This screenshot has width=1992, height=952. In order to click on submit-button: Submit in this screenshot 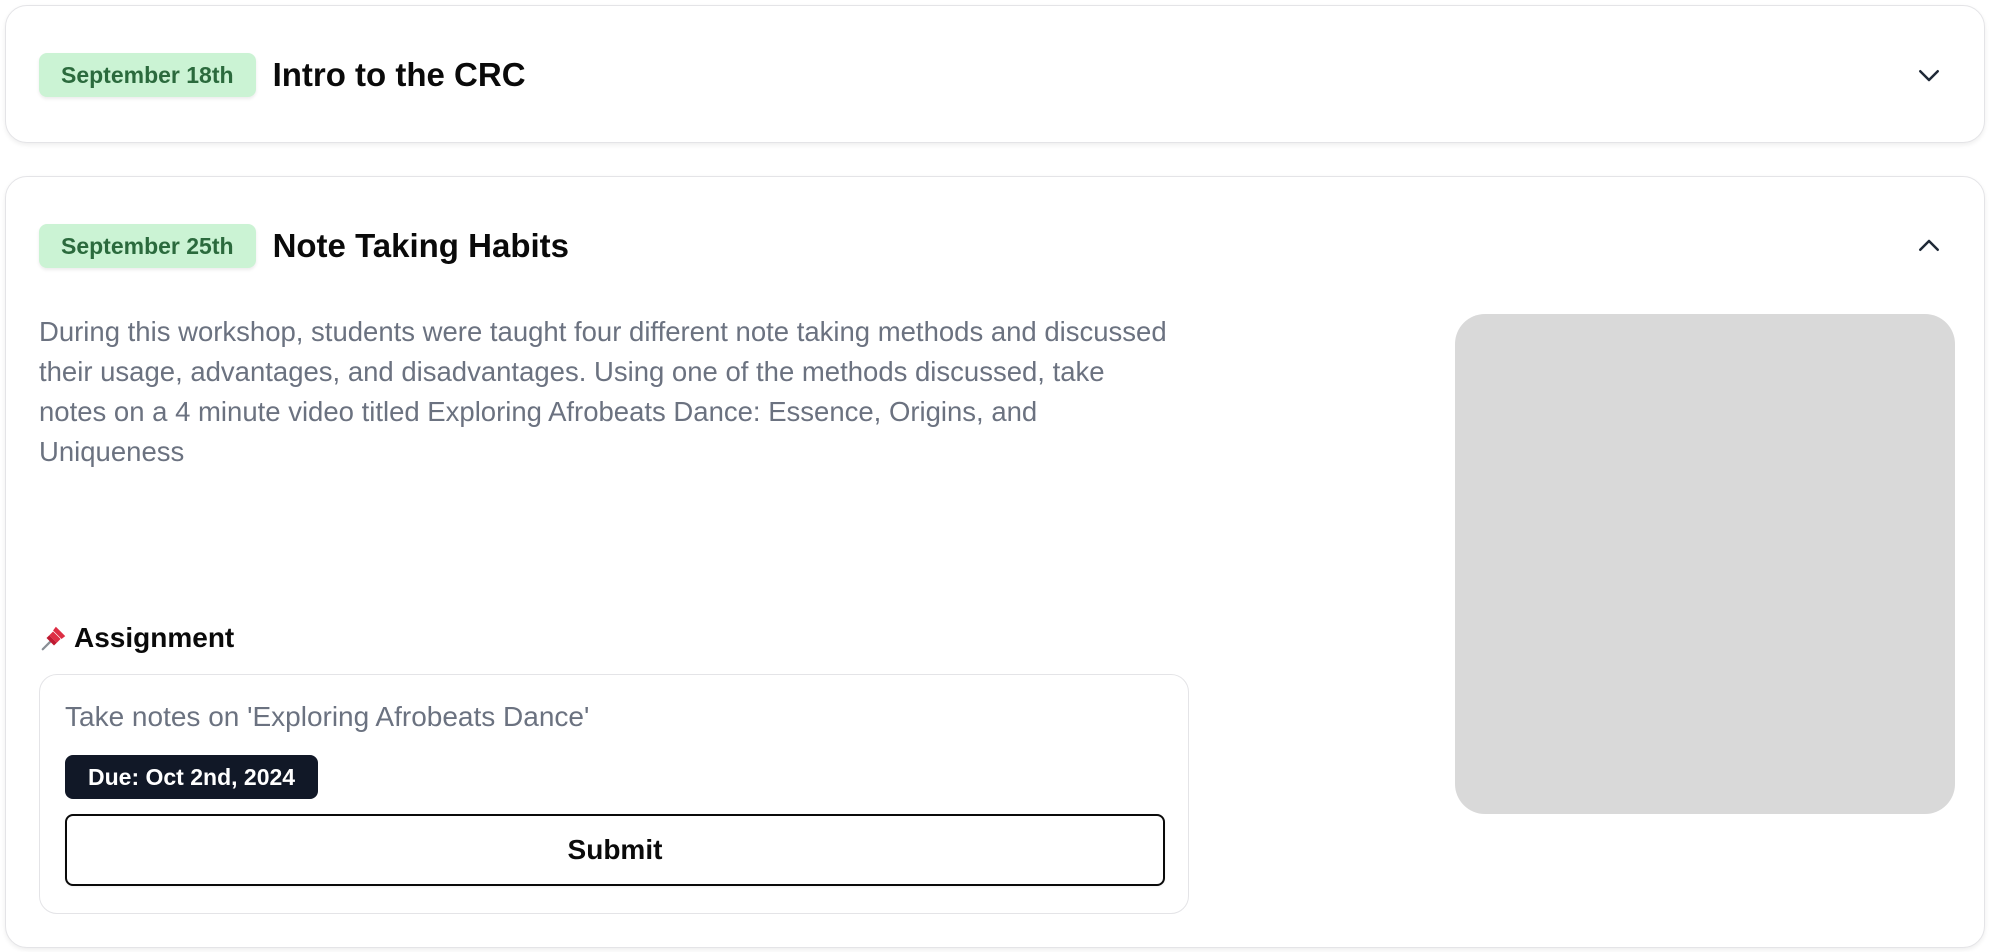, I will do `click(615, 850)`.